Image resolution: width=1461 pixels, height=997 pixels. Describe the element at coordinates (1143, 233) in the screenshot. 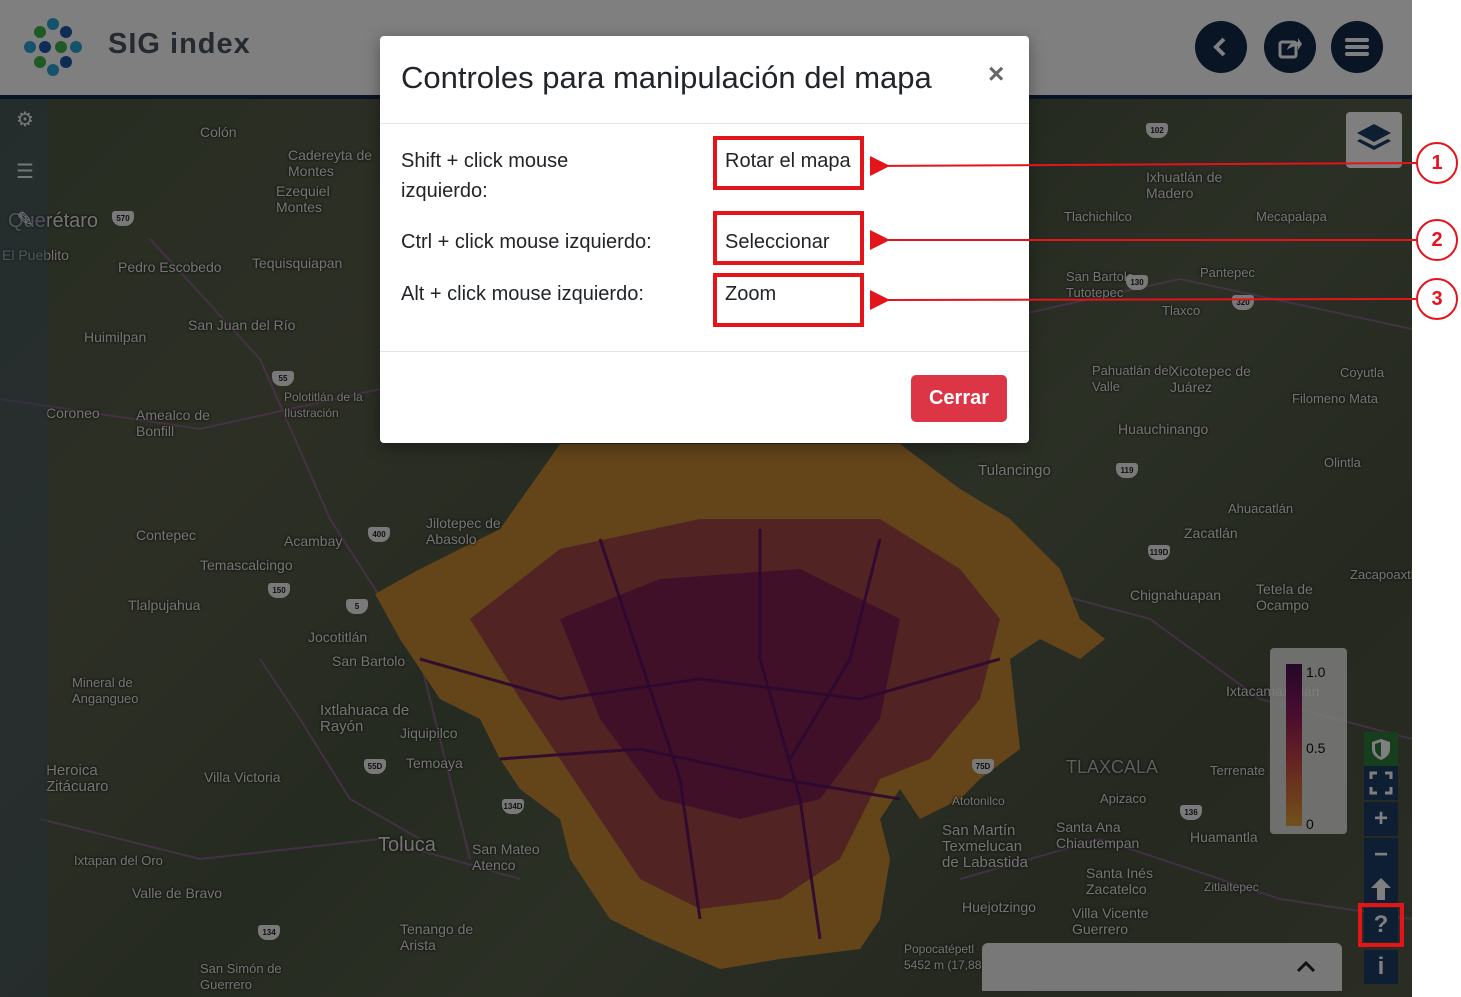

I see `annotation-arrows` at that location.